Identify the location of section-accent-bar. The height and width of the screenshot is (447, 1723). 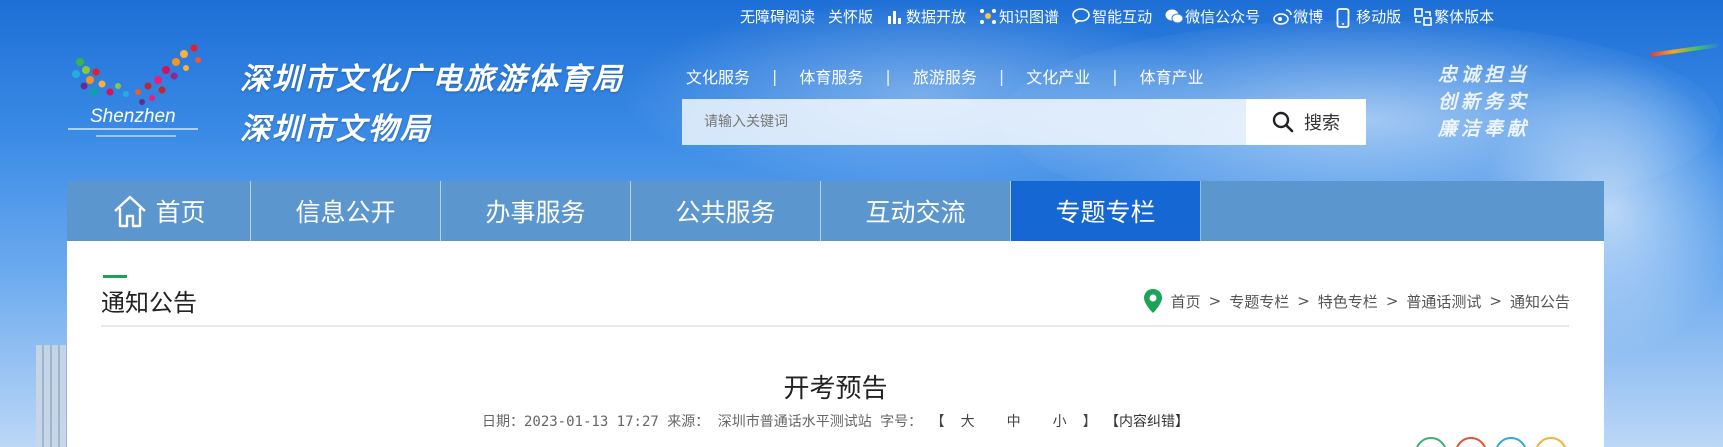
(115, 276).